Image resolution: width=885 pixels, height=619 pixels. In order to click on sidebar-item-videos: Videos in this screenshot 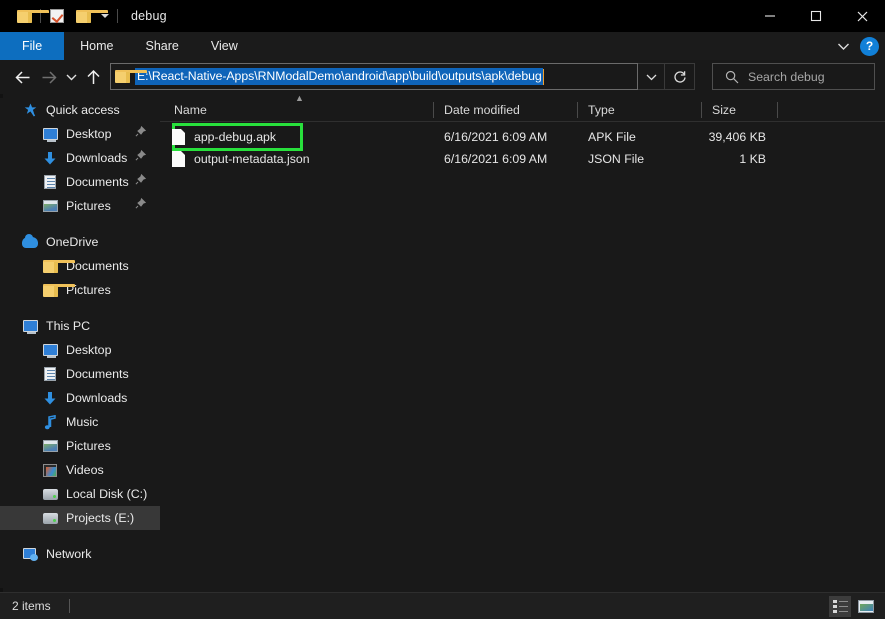, I will do `click(80, 470)`.